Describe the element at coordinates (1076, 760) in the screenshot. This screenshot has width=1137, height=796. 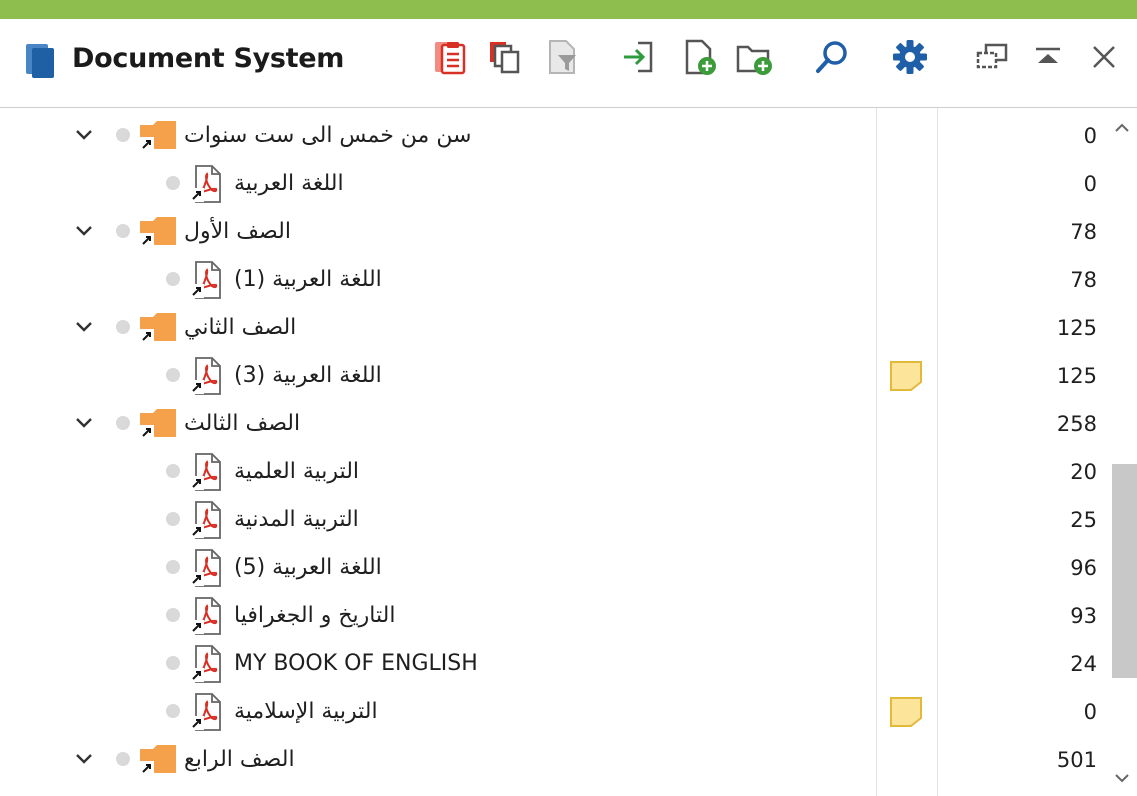
I see `document-count: 501` at that location.